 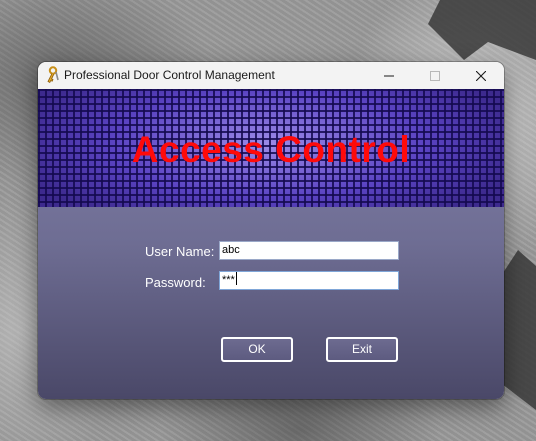 I want to click on close-button, so click(x=481, y=75).